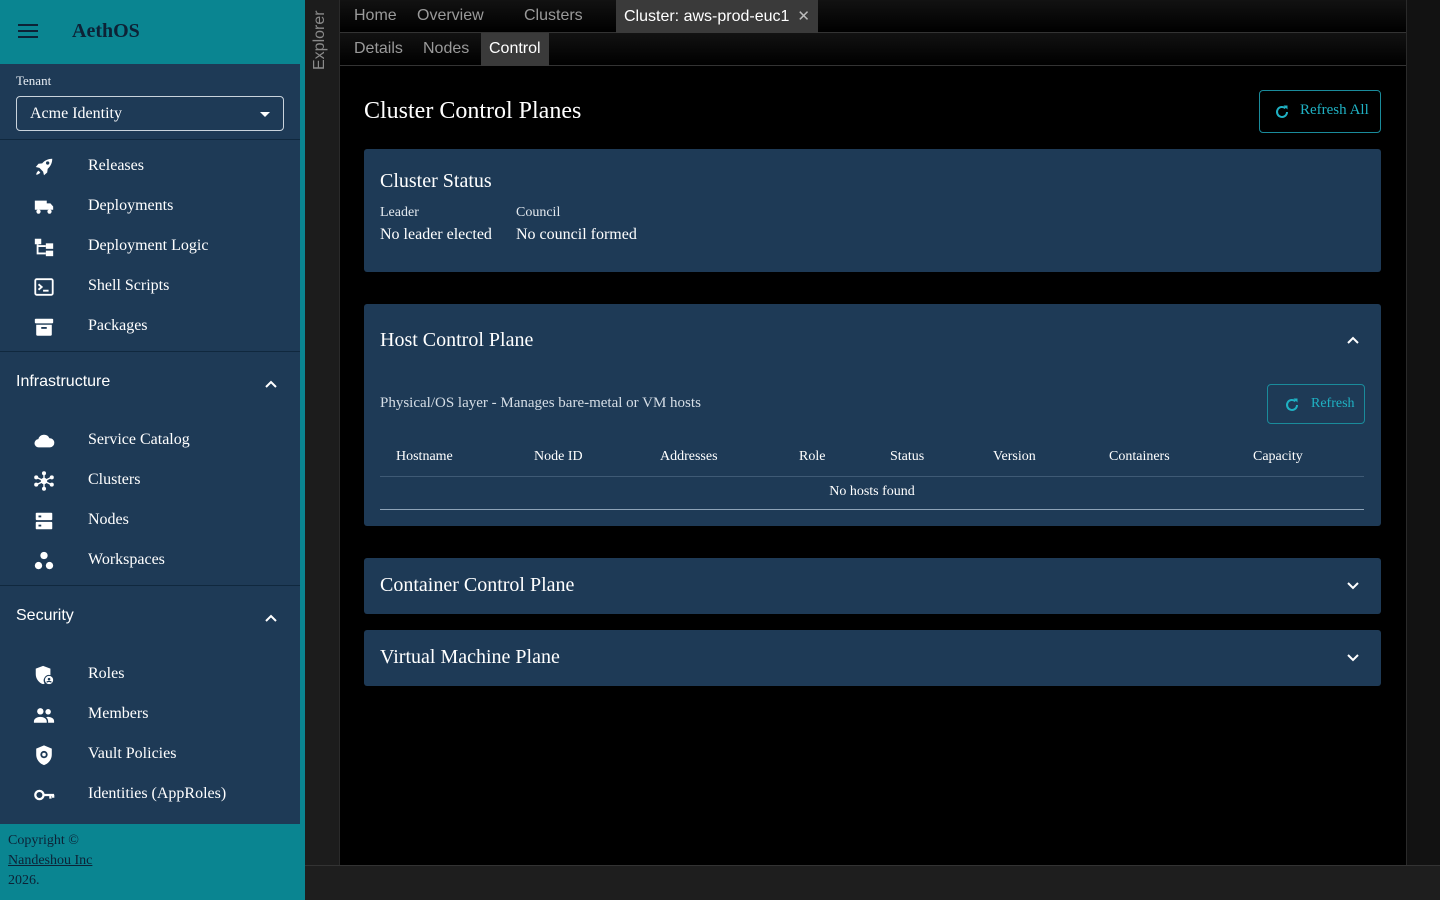  I want to click on truck-icon, so click(44, 207).